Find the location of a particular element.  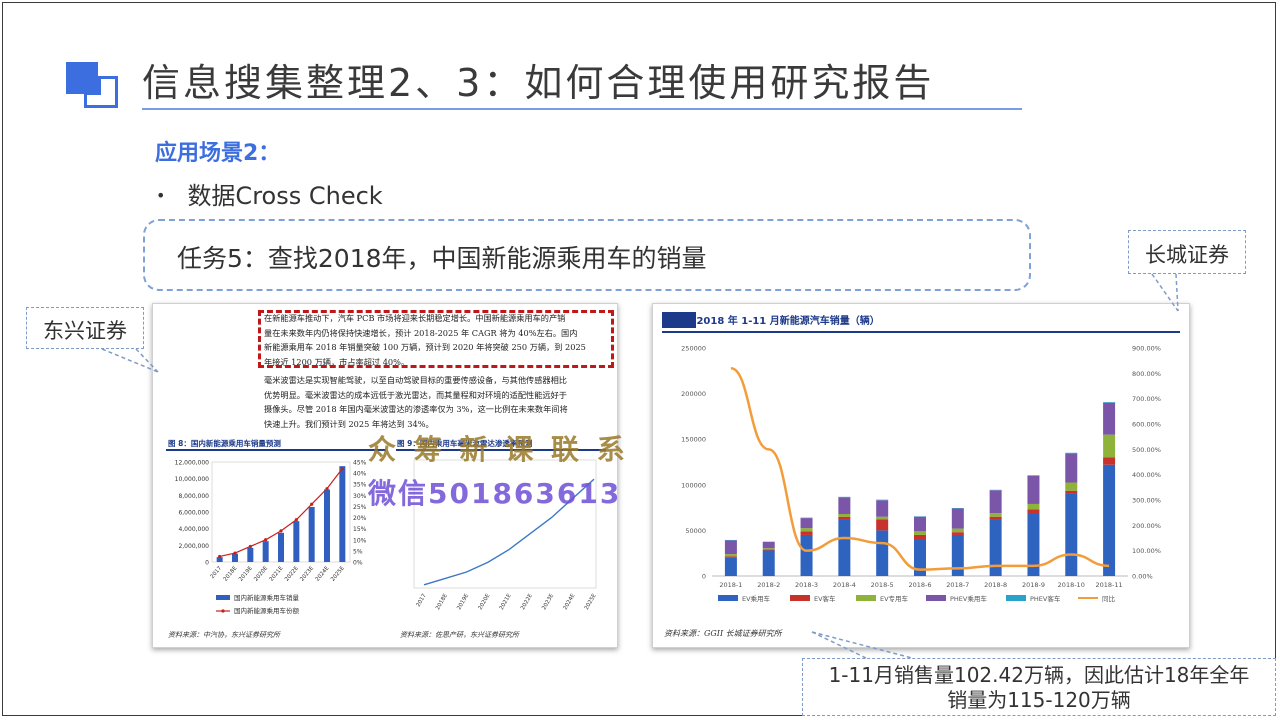

callout-changcheng: 长城证券 is located at coordinates (1187, 252).